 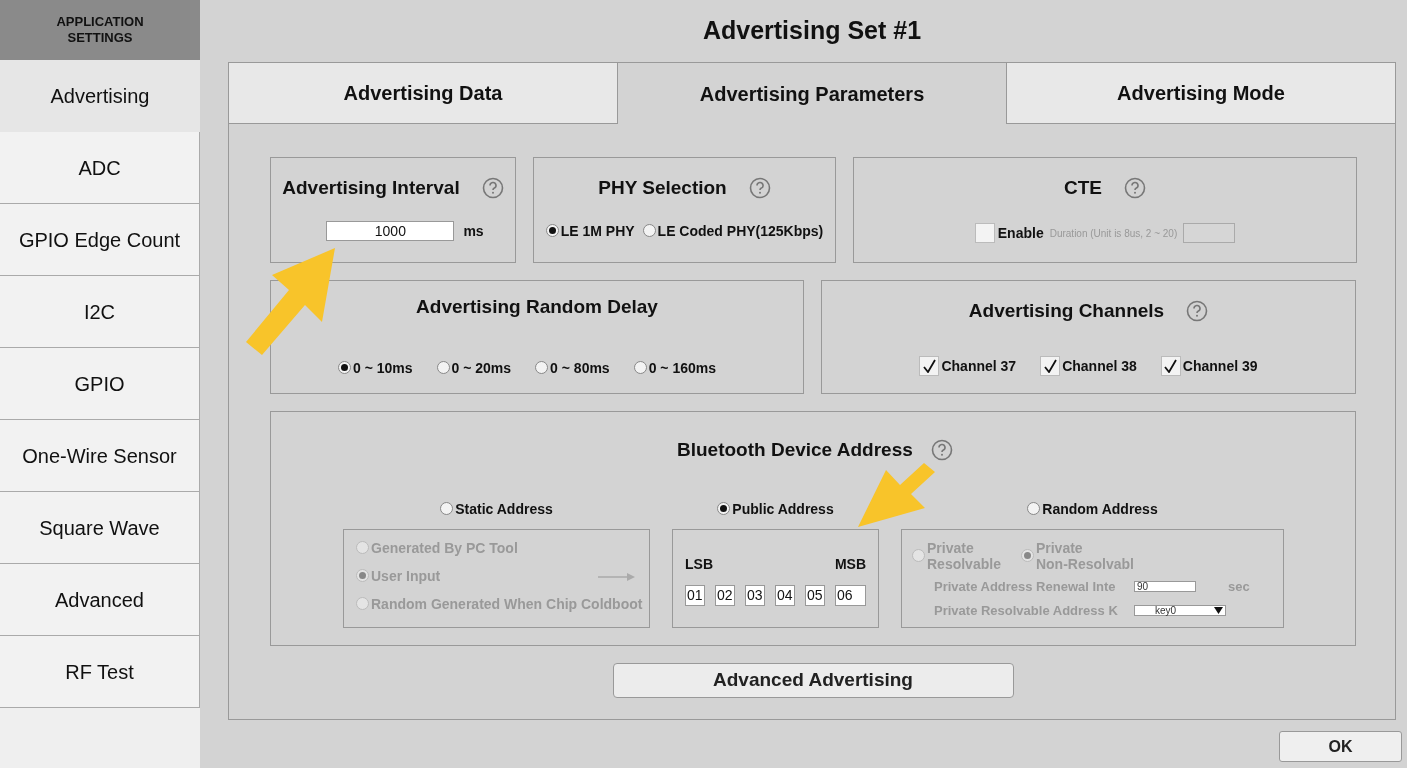 What do you see at coordinates (423, 93) in the screenshot?
I see `tab: Advertising Data` at bounding box center [423, 93].